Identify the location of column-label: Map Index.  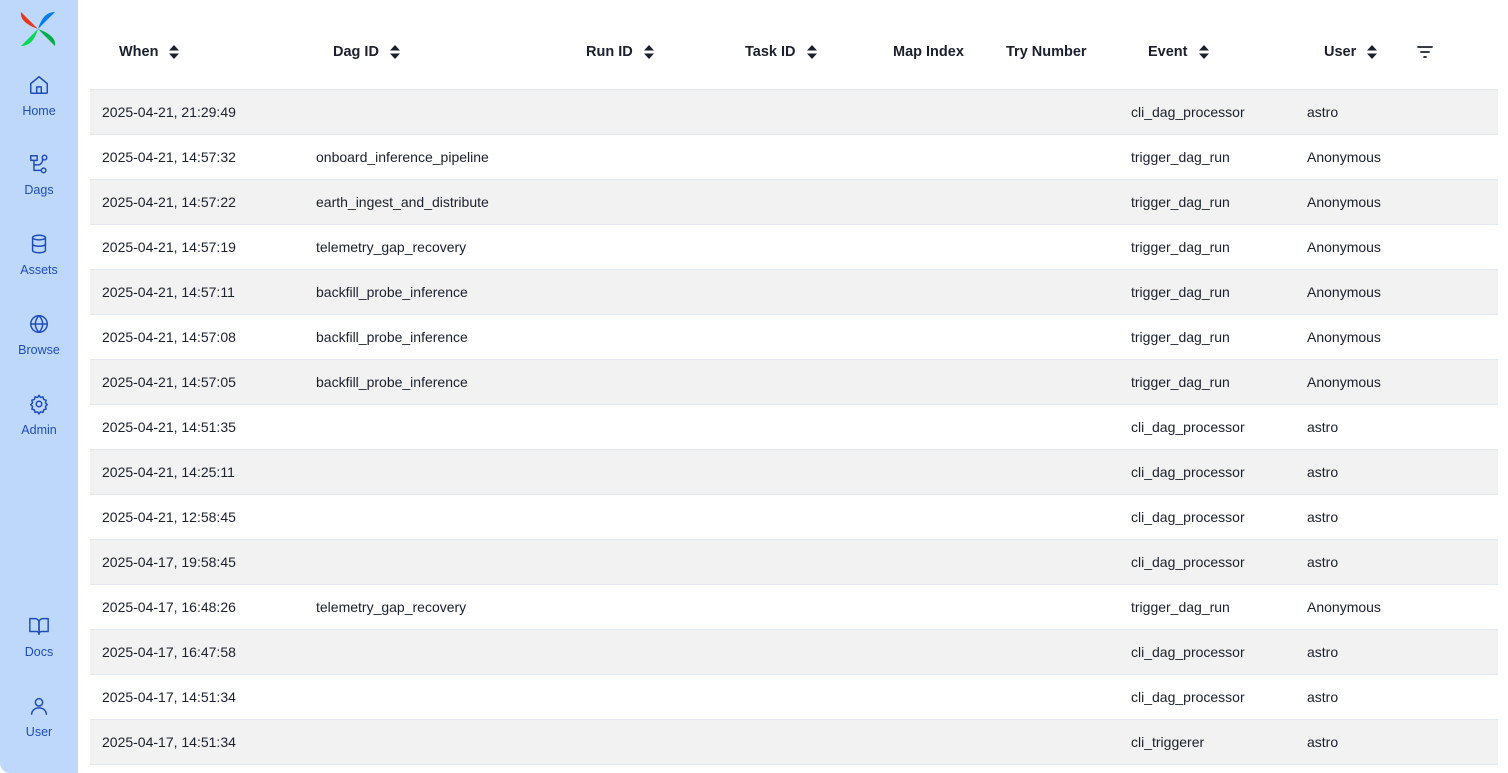
(928, 52).